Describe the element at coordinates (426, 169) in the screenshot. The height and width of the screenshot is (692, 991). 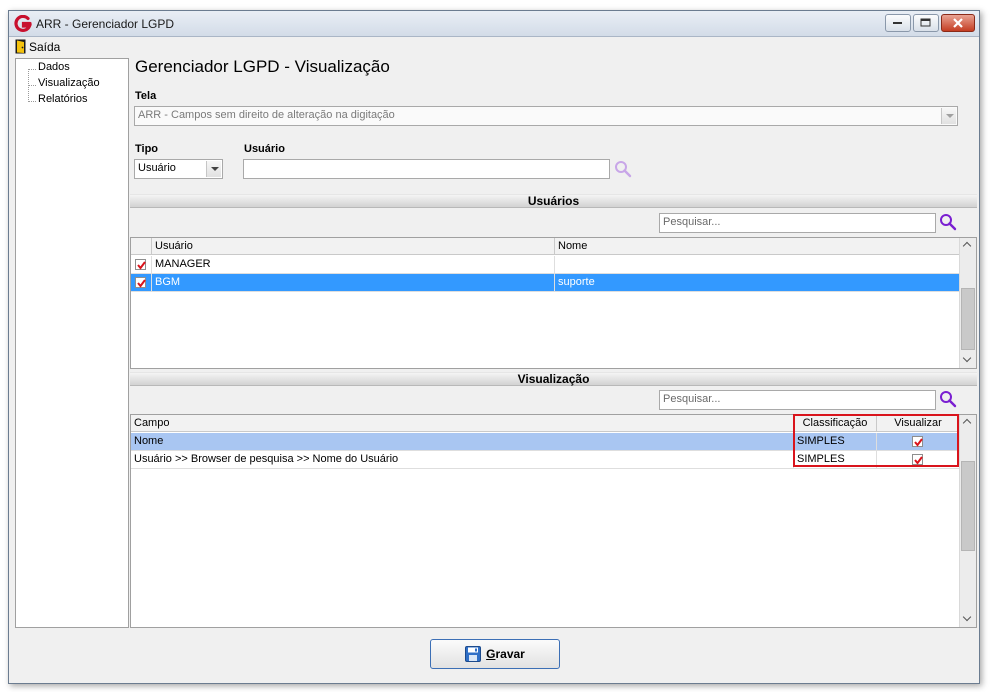
I see `usuario-input` at that location.